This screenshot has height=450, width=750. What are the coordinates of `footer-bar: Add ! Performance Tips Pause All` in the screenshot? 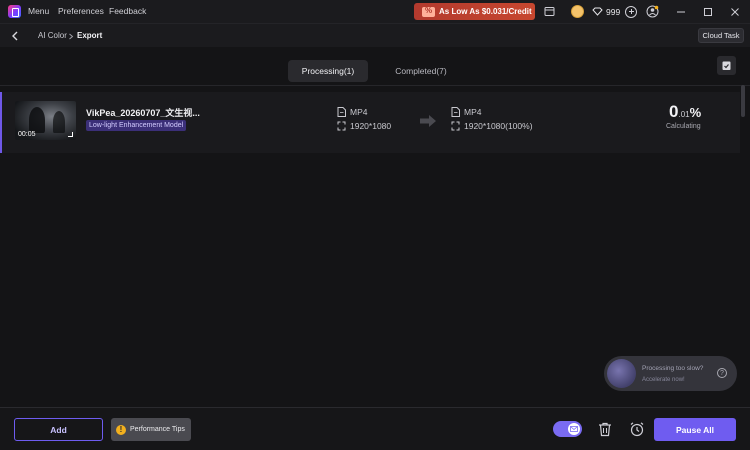 It's located at (375, 428).